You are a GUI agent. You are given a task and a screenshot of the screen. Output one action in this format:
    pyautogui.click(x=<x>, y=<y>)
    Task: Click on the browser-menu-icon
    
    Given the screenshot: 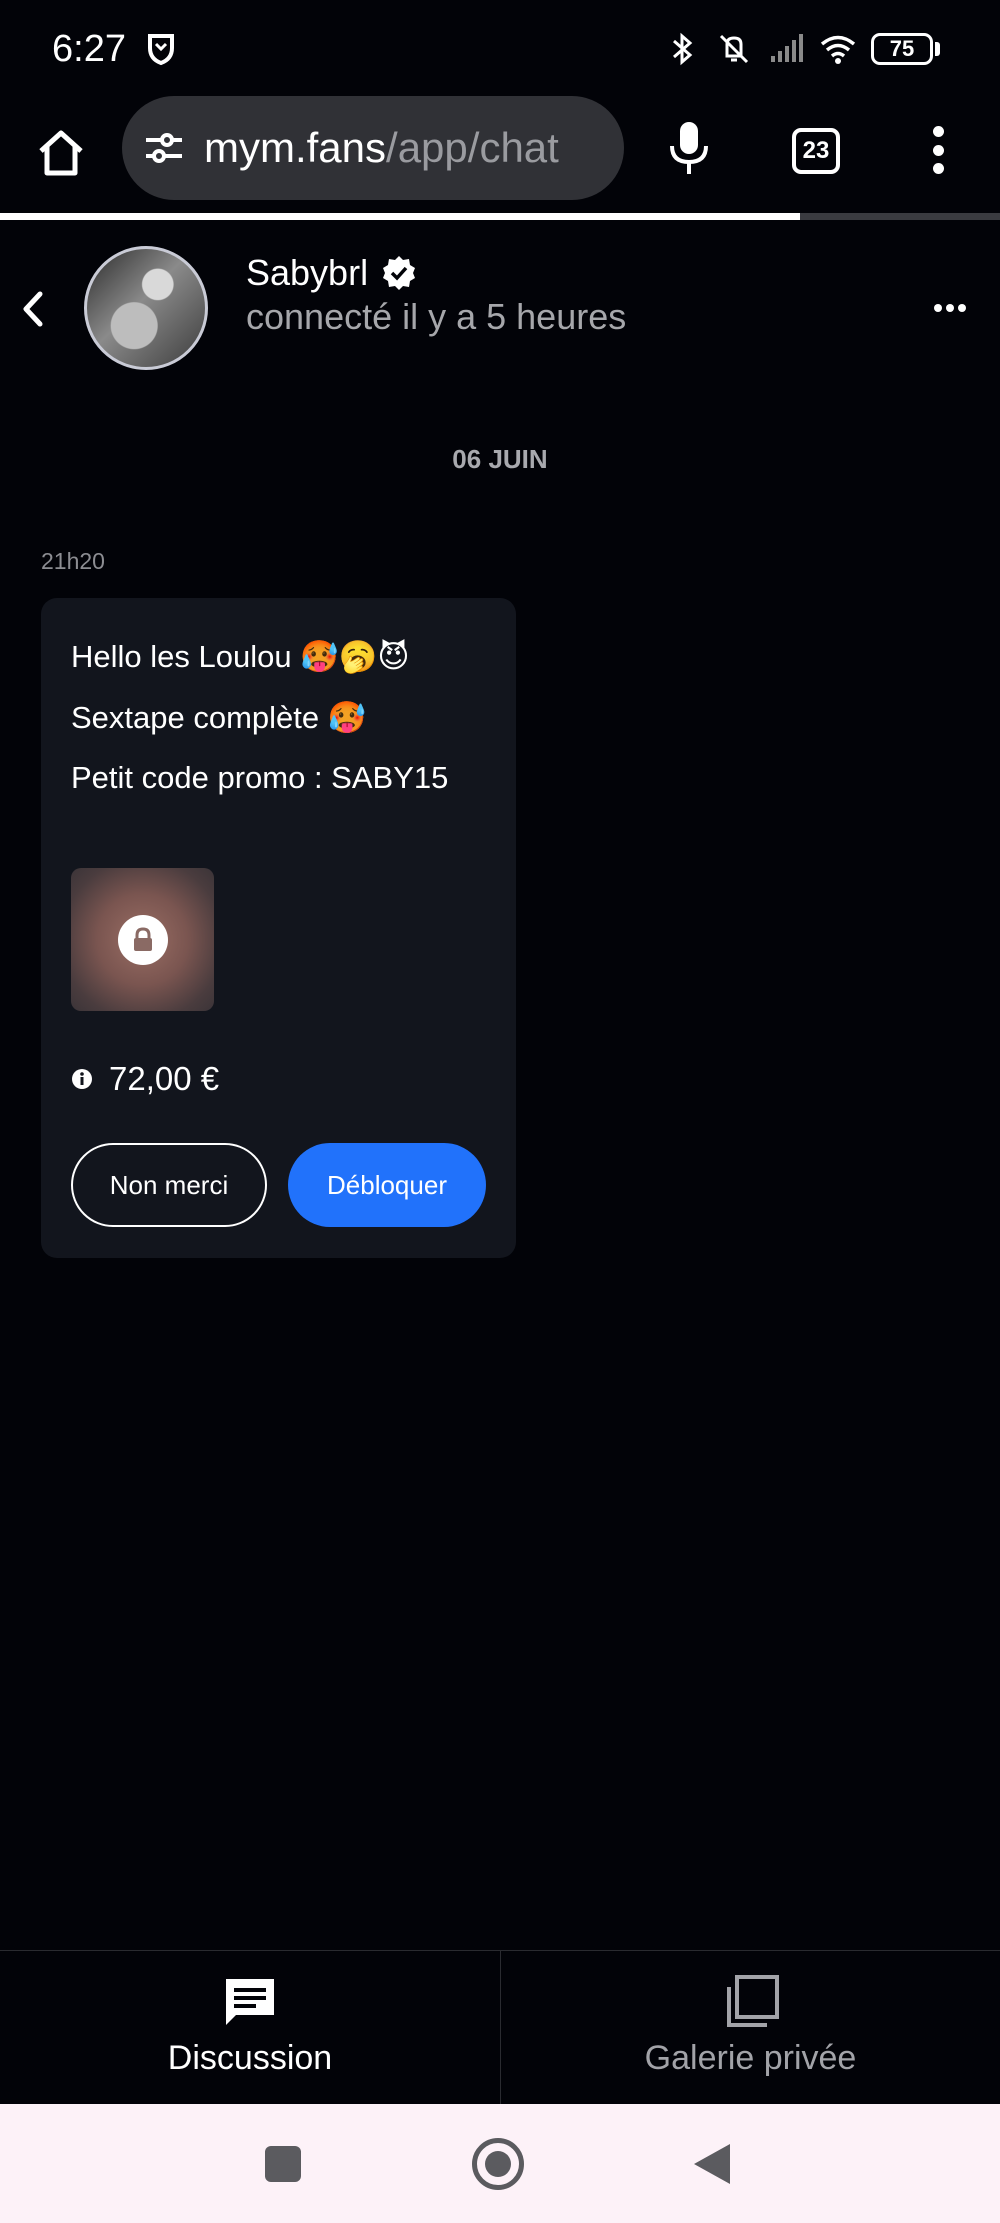 What is the action you would take?
    pyautogui.click(x=938, y=150)
    